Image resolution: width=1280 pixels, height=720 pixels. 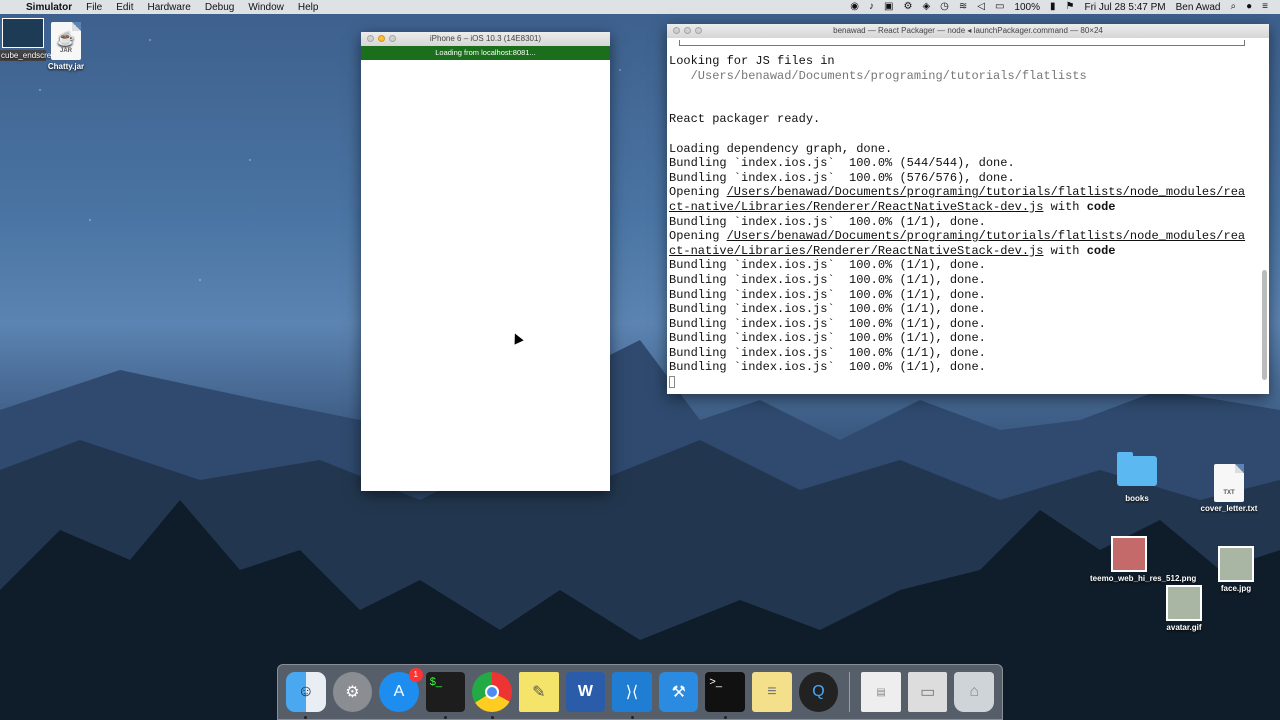 I want to click on battery-icon: ▮, so click(x=1053, y=7).